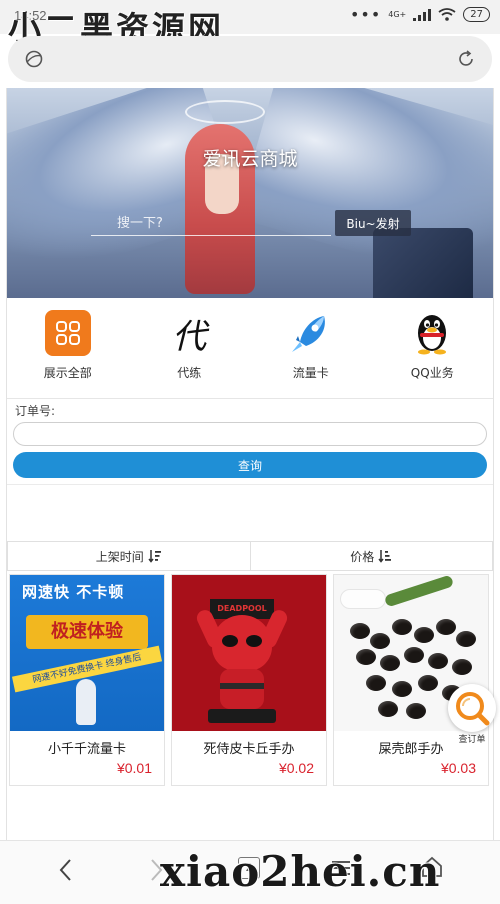 The width and height of the screenshot is (500, 904). Describe the element at coordinates (87, 632) in the screenshot. I see `product-image-text: 极速体验` at that location.